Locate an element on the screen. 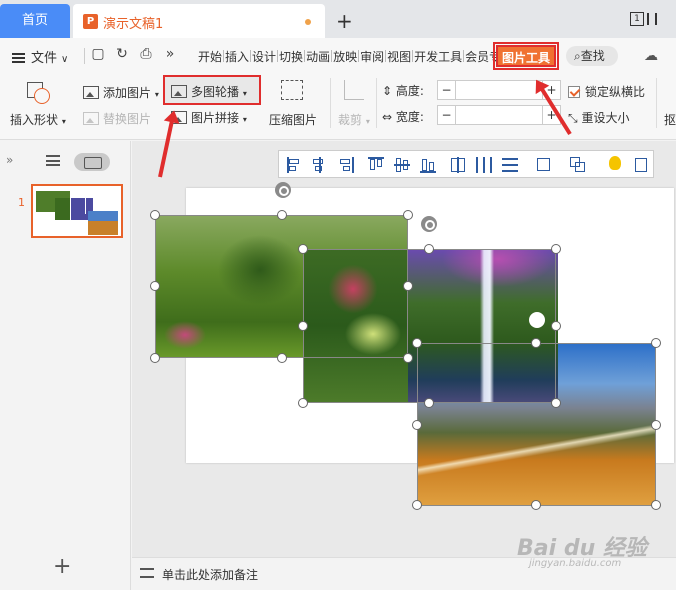 The image size is (676, 590). tab-review: 审阅 is located at coordinates (372, 57).